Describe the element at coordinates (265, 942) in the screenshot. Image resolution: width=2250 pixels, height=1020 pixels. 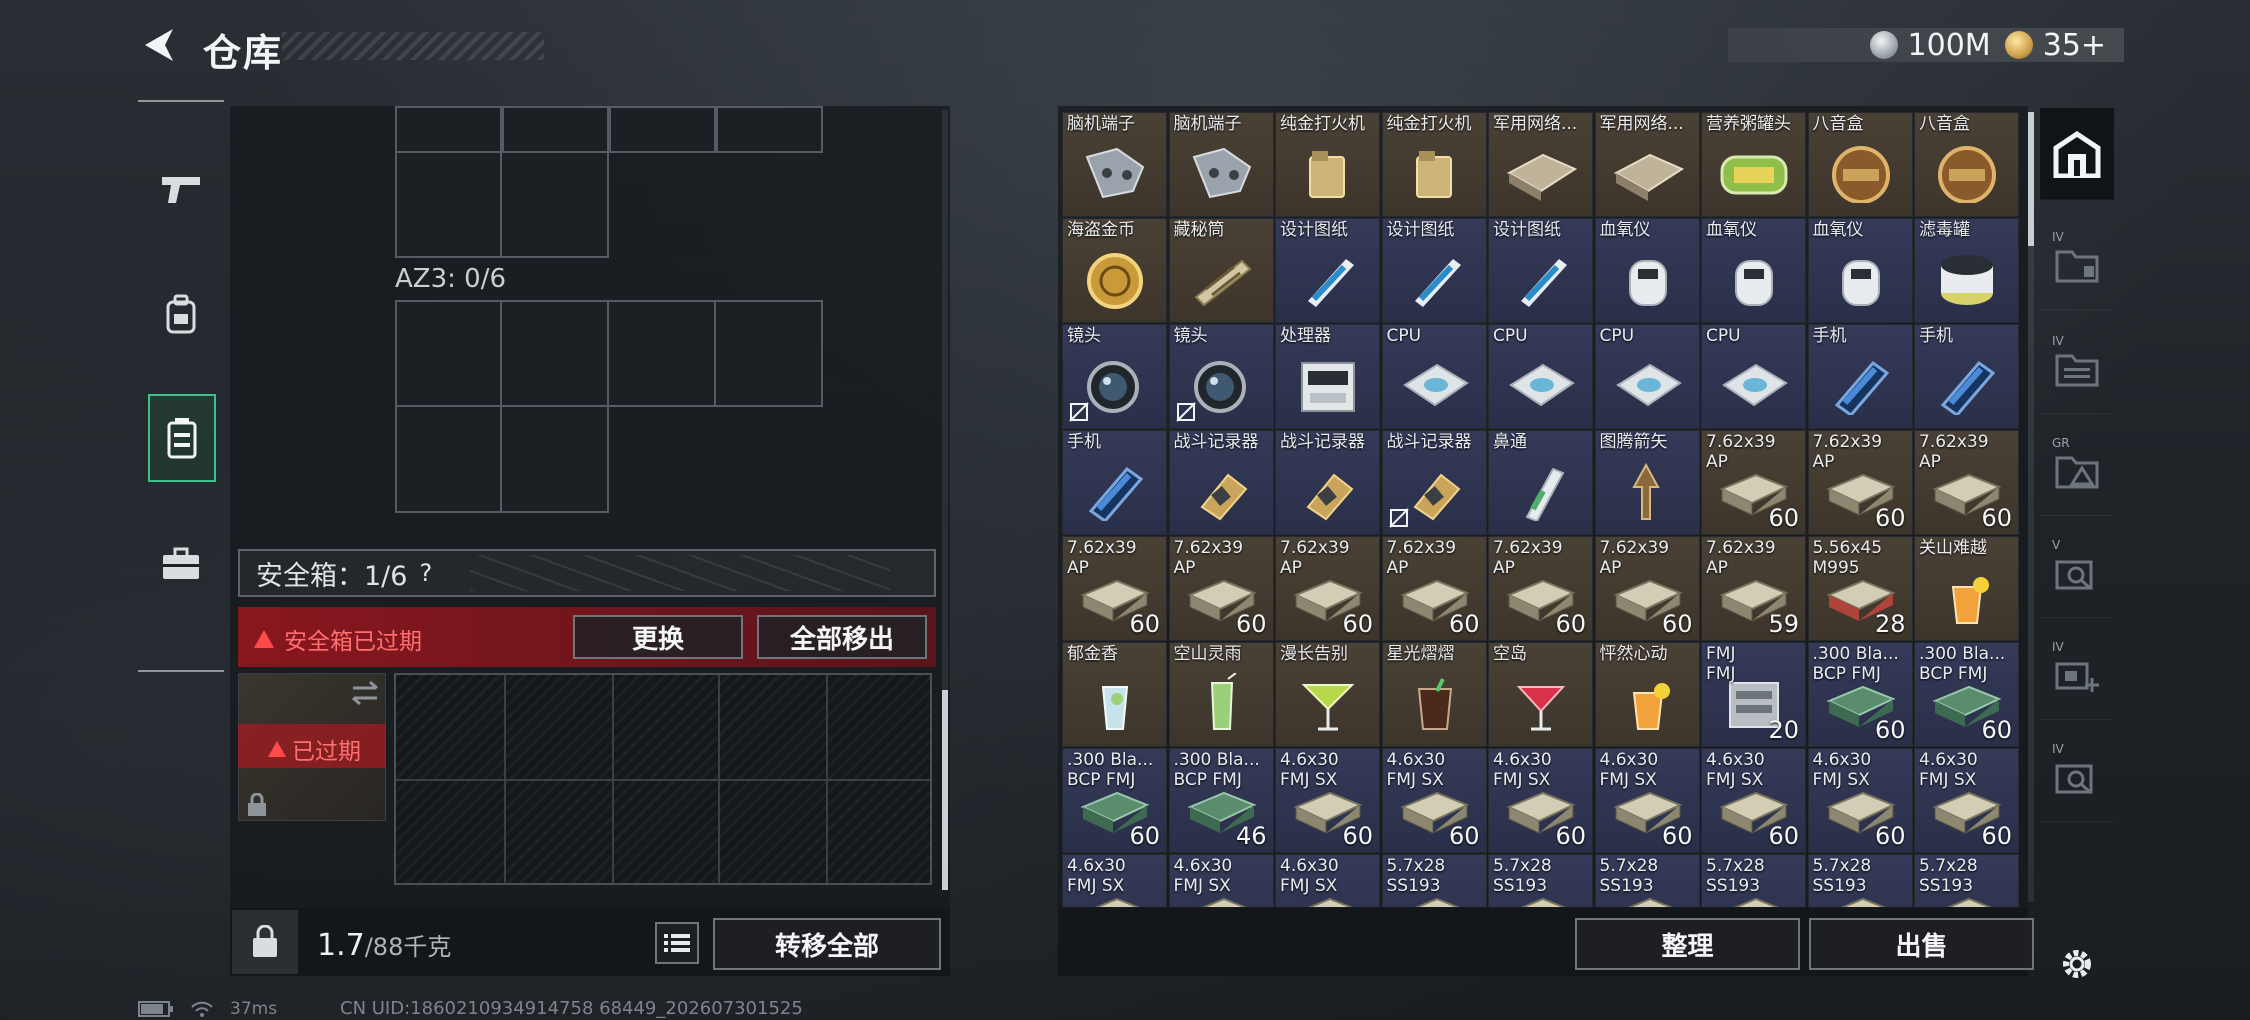
I see `weight-lock-button` at that location.